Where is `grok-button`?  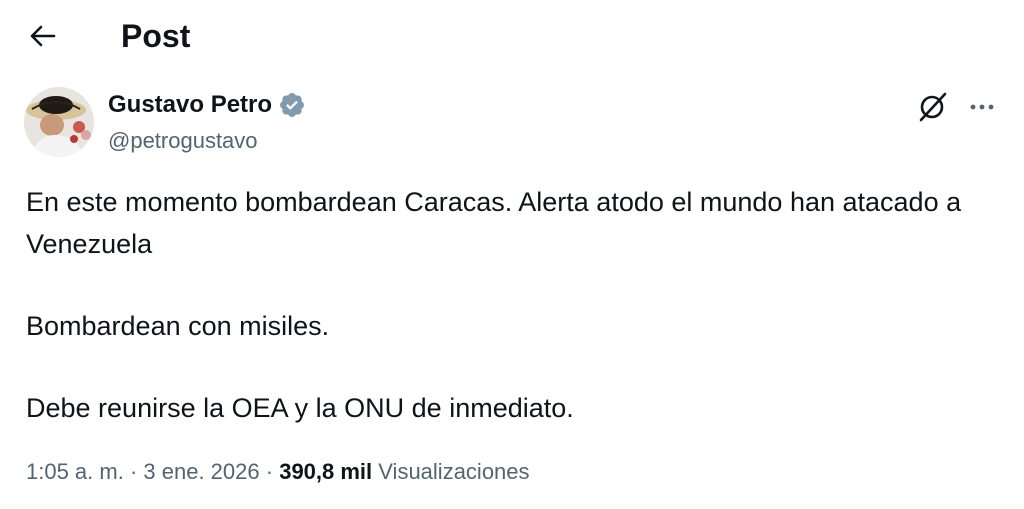 grok-button is located at coordinates (932, 107).